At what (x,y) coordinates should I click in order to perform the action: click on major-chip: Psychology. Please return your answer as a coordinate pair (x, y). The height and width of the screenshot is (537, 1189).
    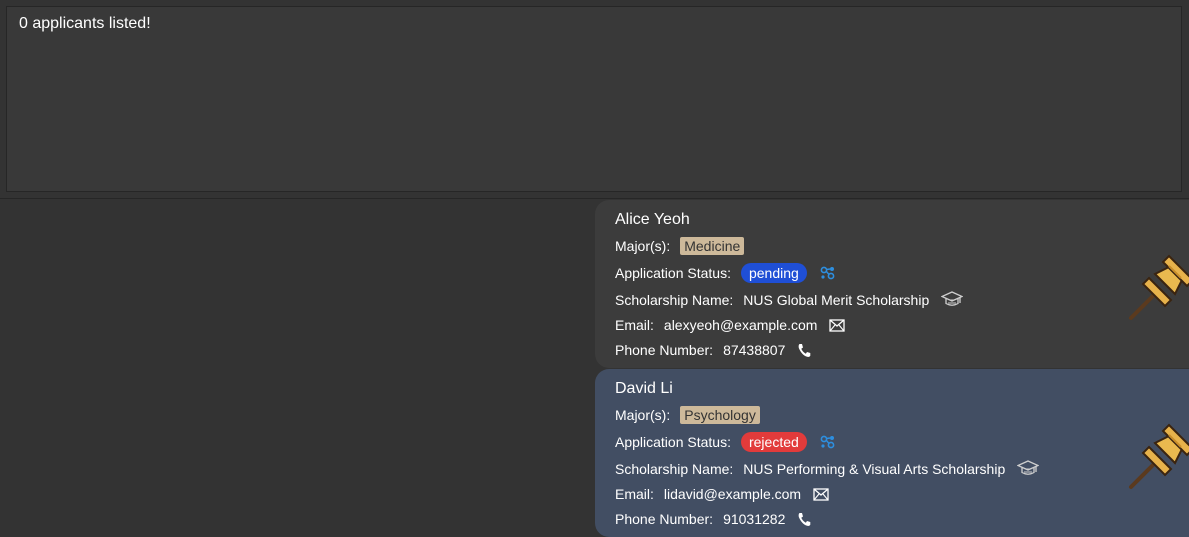
    Looking at the image, I should click on (720, 415).